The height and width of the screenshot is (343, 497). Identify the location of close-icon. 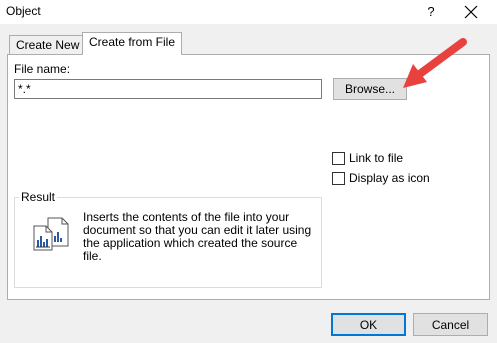
(471, 12).